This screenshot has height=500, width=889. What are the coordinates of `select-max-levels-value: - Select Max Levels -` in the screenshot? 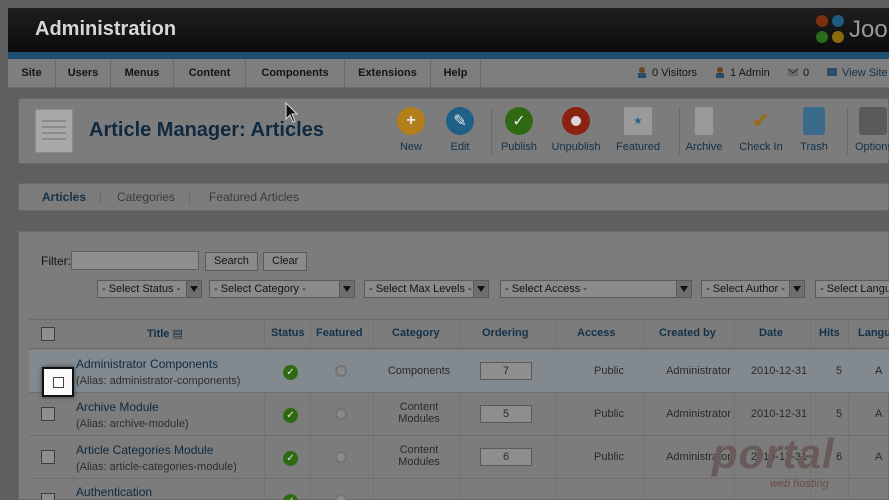 It's located at (420, 289).